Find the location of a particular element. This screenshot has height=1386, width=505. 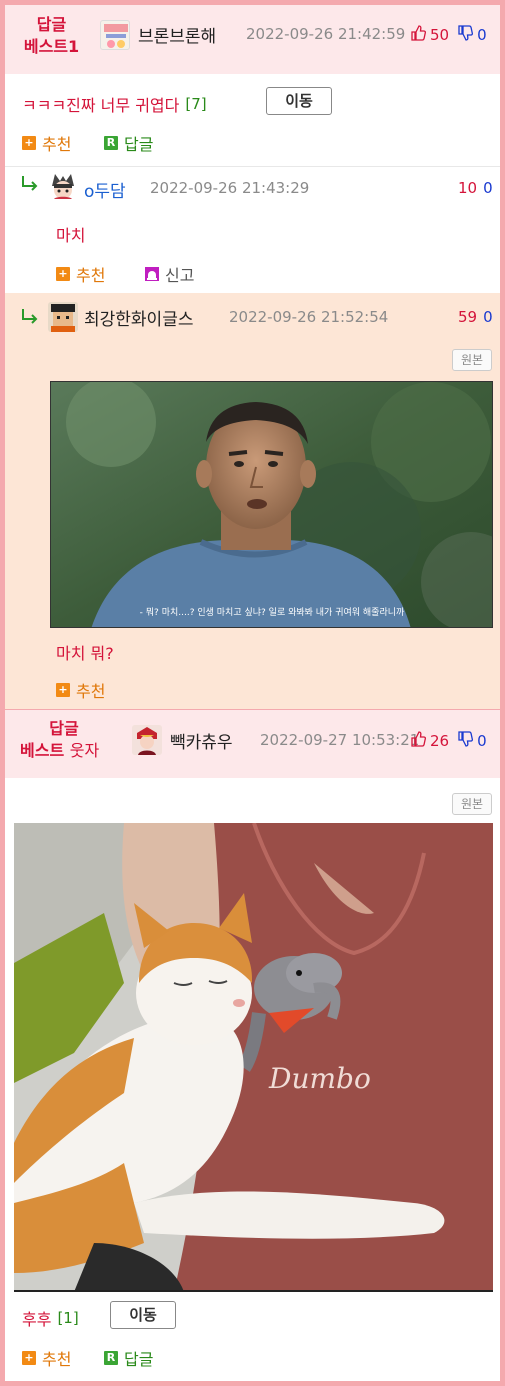

report-button: 신고 is located at coordinates (169, 274).